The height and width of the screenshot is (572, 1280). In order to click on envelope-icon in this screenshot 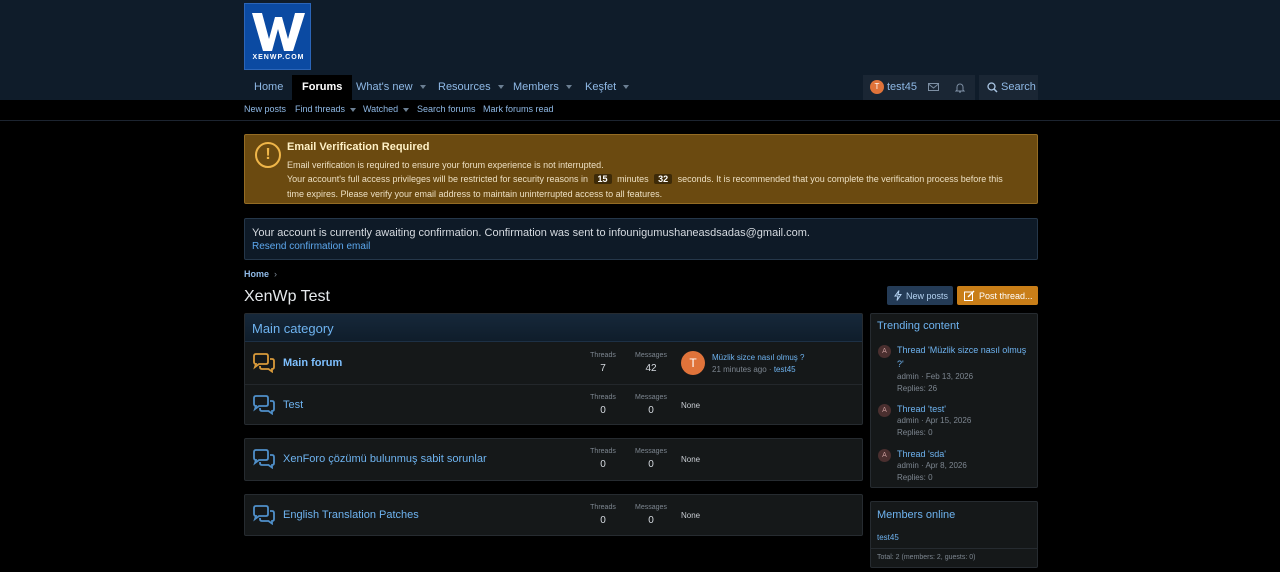, I will do `click(933, 87)`.